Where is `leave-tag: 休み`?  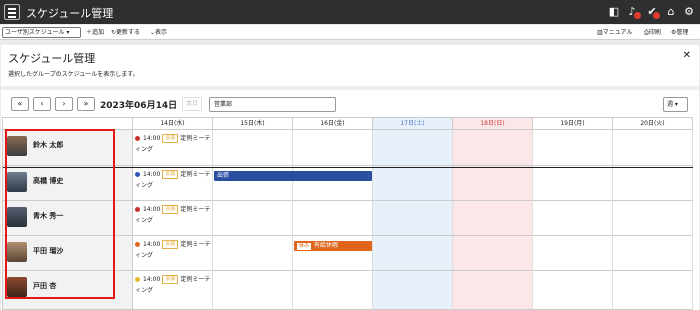
leave-tag: 休み is located at coordinates (304, 246).